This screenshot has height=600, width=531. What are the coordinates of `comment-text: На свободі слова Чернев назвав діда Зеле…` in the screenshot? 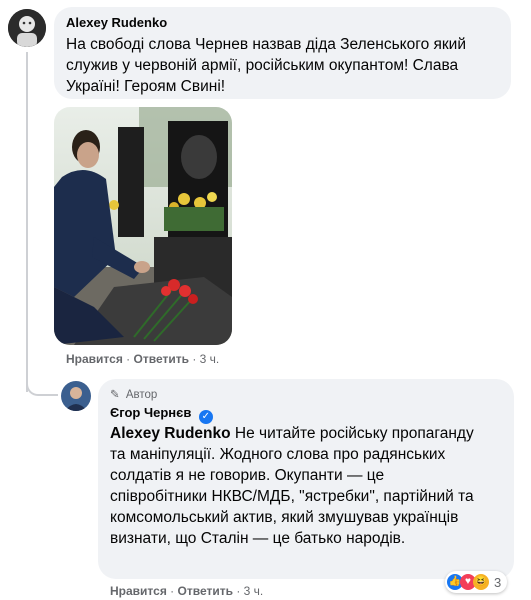 It's located at (266, 65).